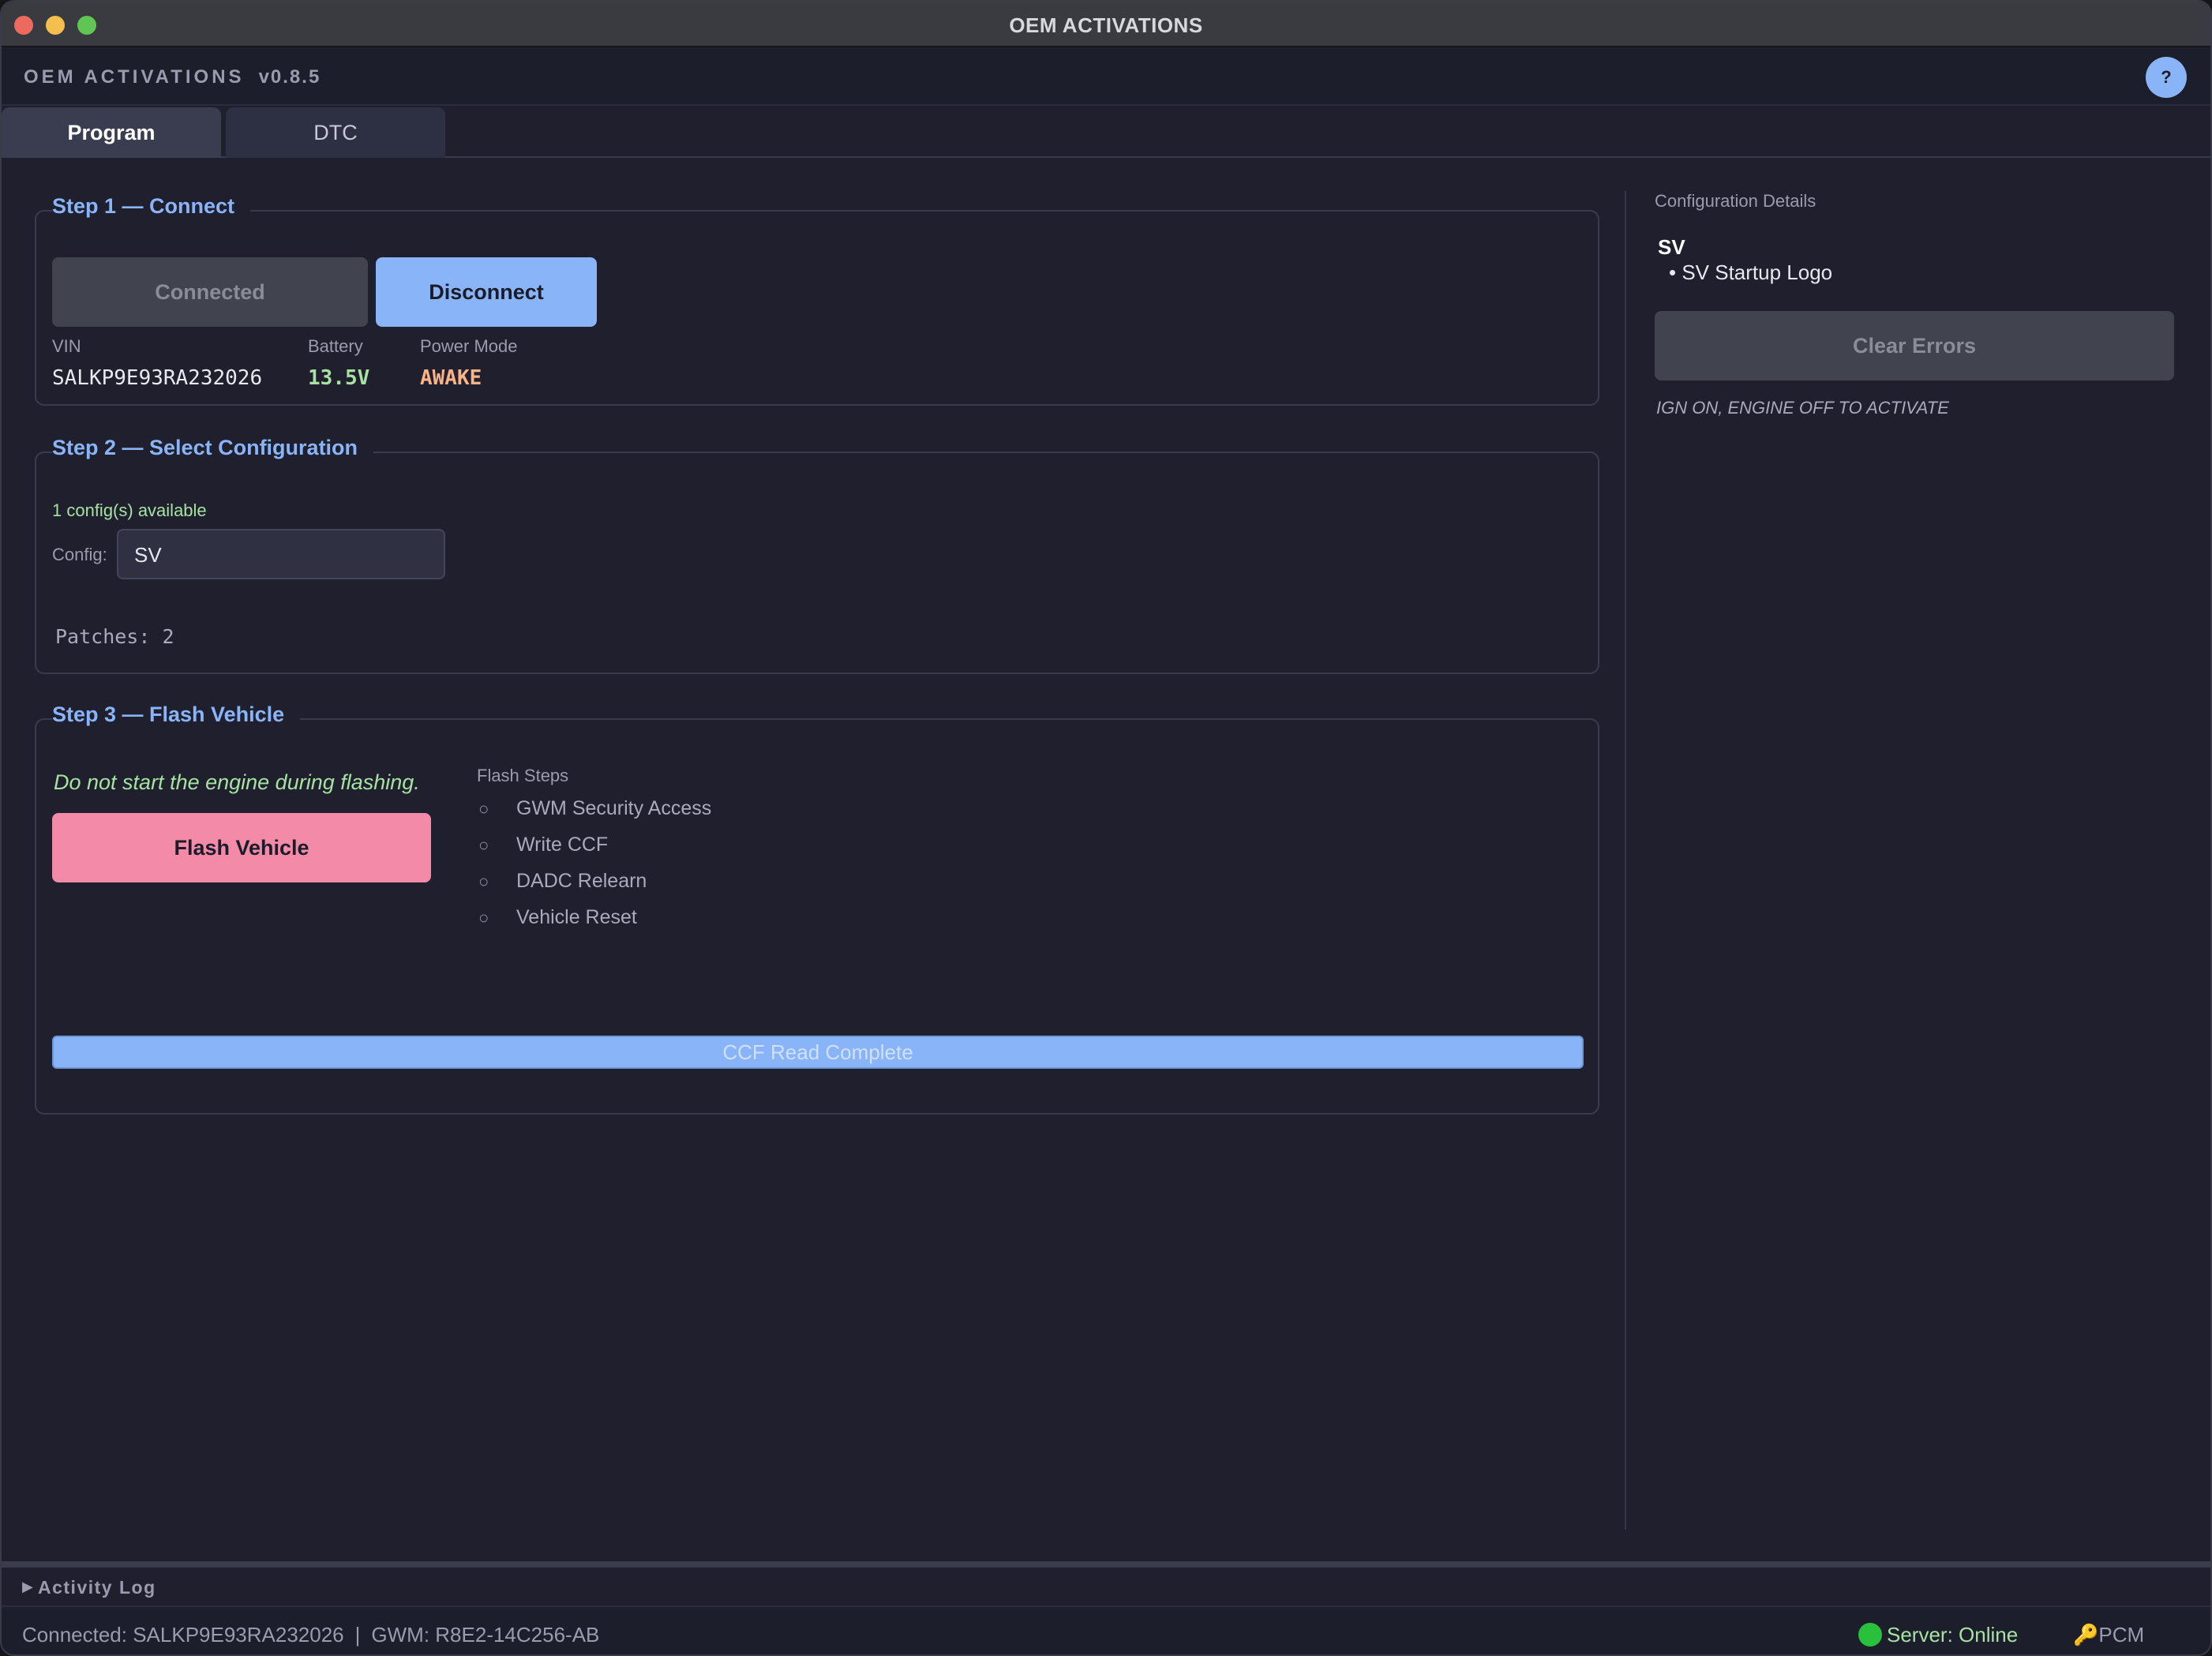 Image resolution: width=2212 pixels, height=1656 pixels. Describe the element at coordinates (213, 448) in the screenshot. I see `step2-title: Step 2 — Select Configuration` at that location.